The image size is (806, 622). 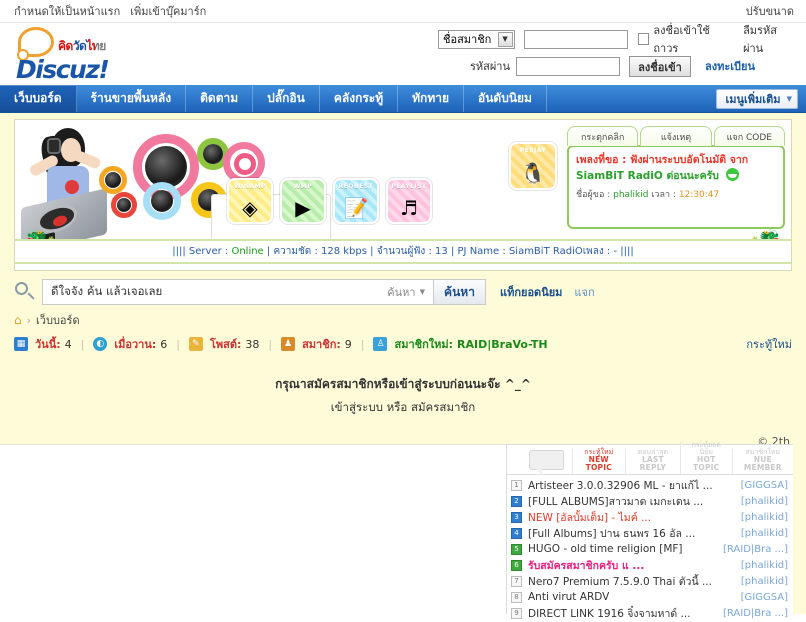 What do you see at coordinates (208, 251) in the screenshot?
I see `server-label: Server :` at bounding box center [208, 251].